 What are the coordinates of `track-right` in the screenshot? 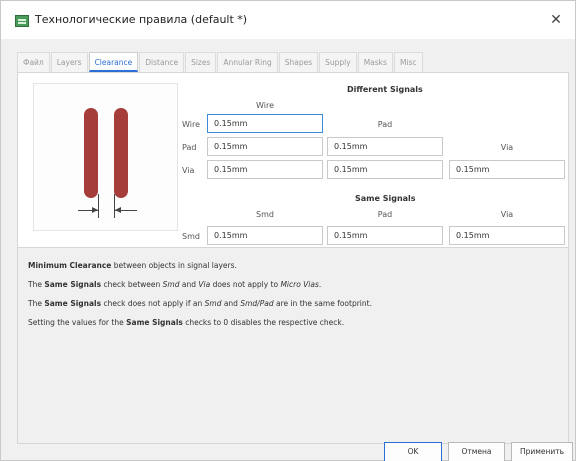 It's located at (121, 153).